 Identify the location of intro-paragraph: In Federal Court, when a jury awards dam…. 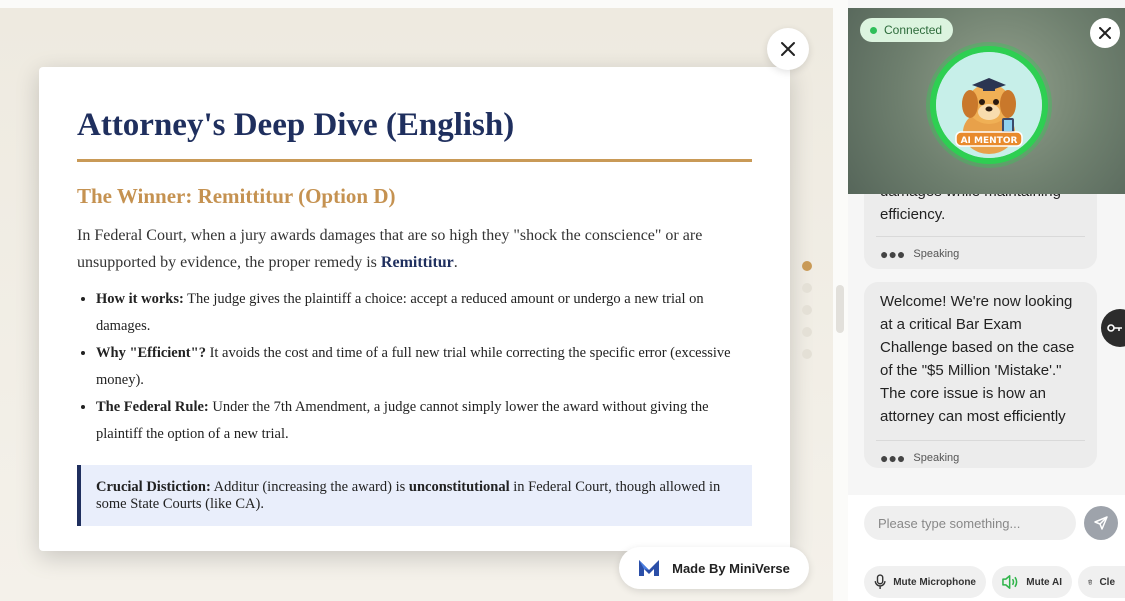
(414, 249).